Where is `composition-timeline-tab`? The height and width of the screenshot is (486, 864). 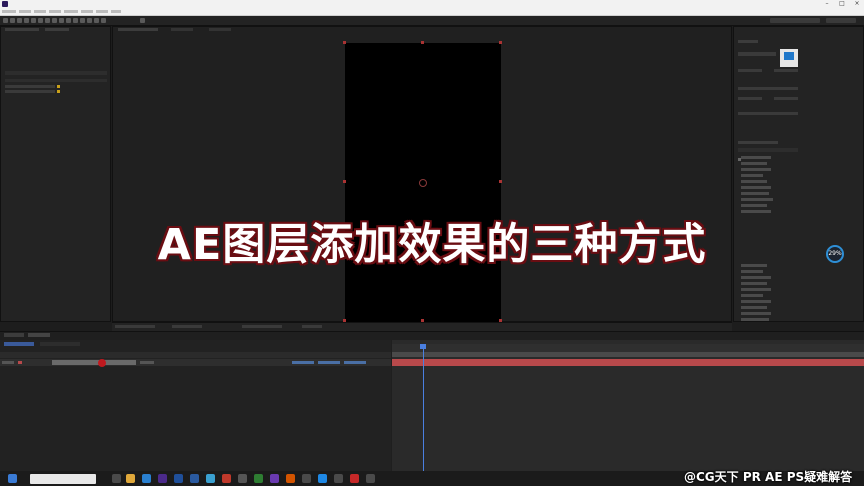 composition-timeline-tab is located at coordinates (39, 335).